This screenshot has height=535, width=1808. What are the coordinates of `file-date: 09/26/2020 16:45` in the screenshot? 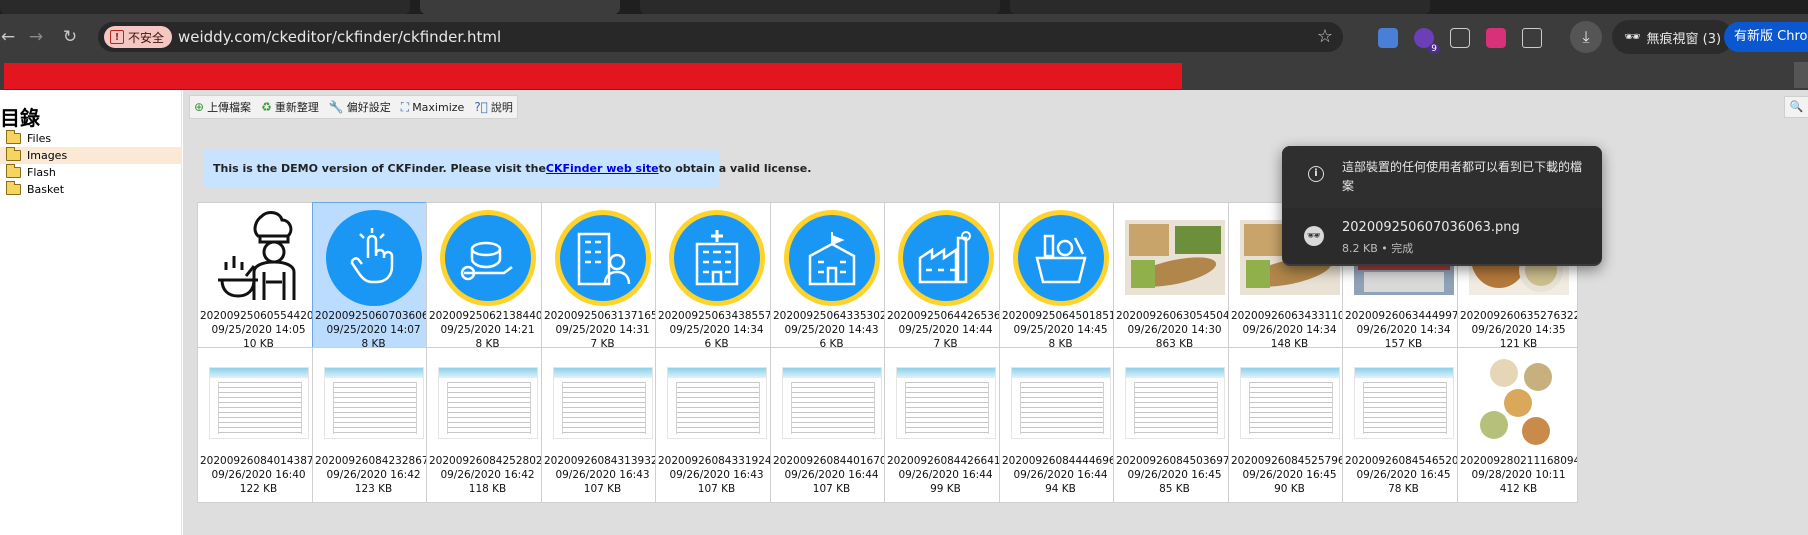 It's located at (1289, 475).